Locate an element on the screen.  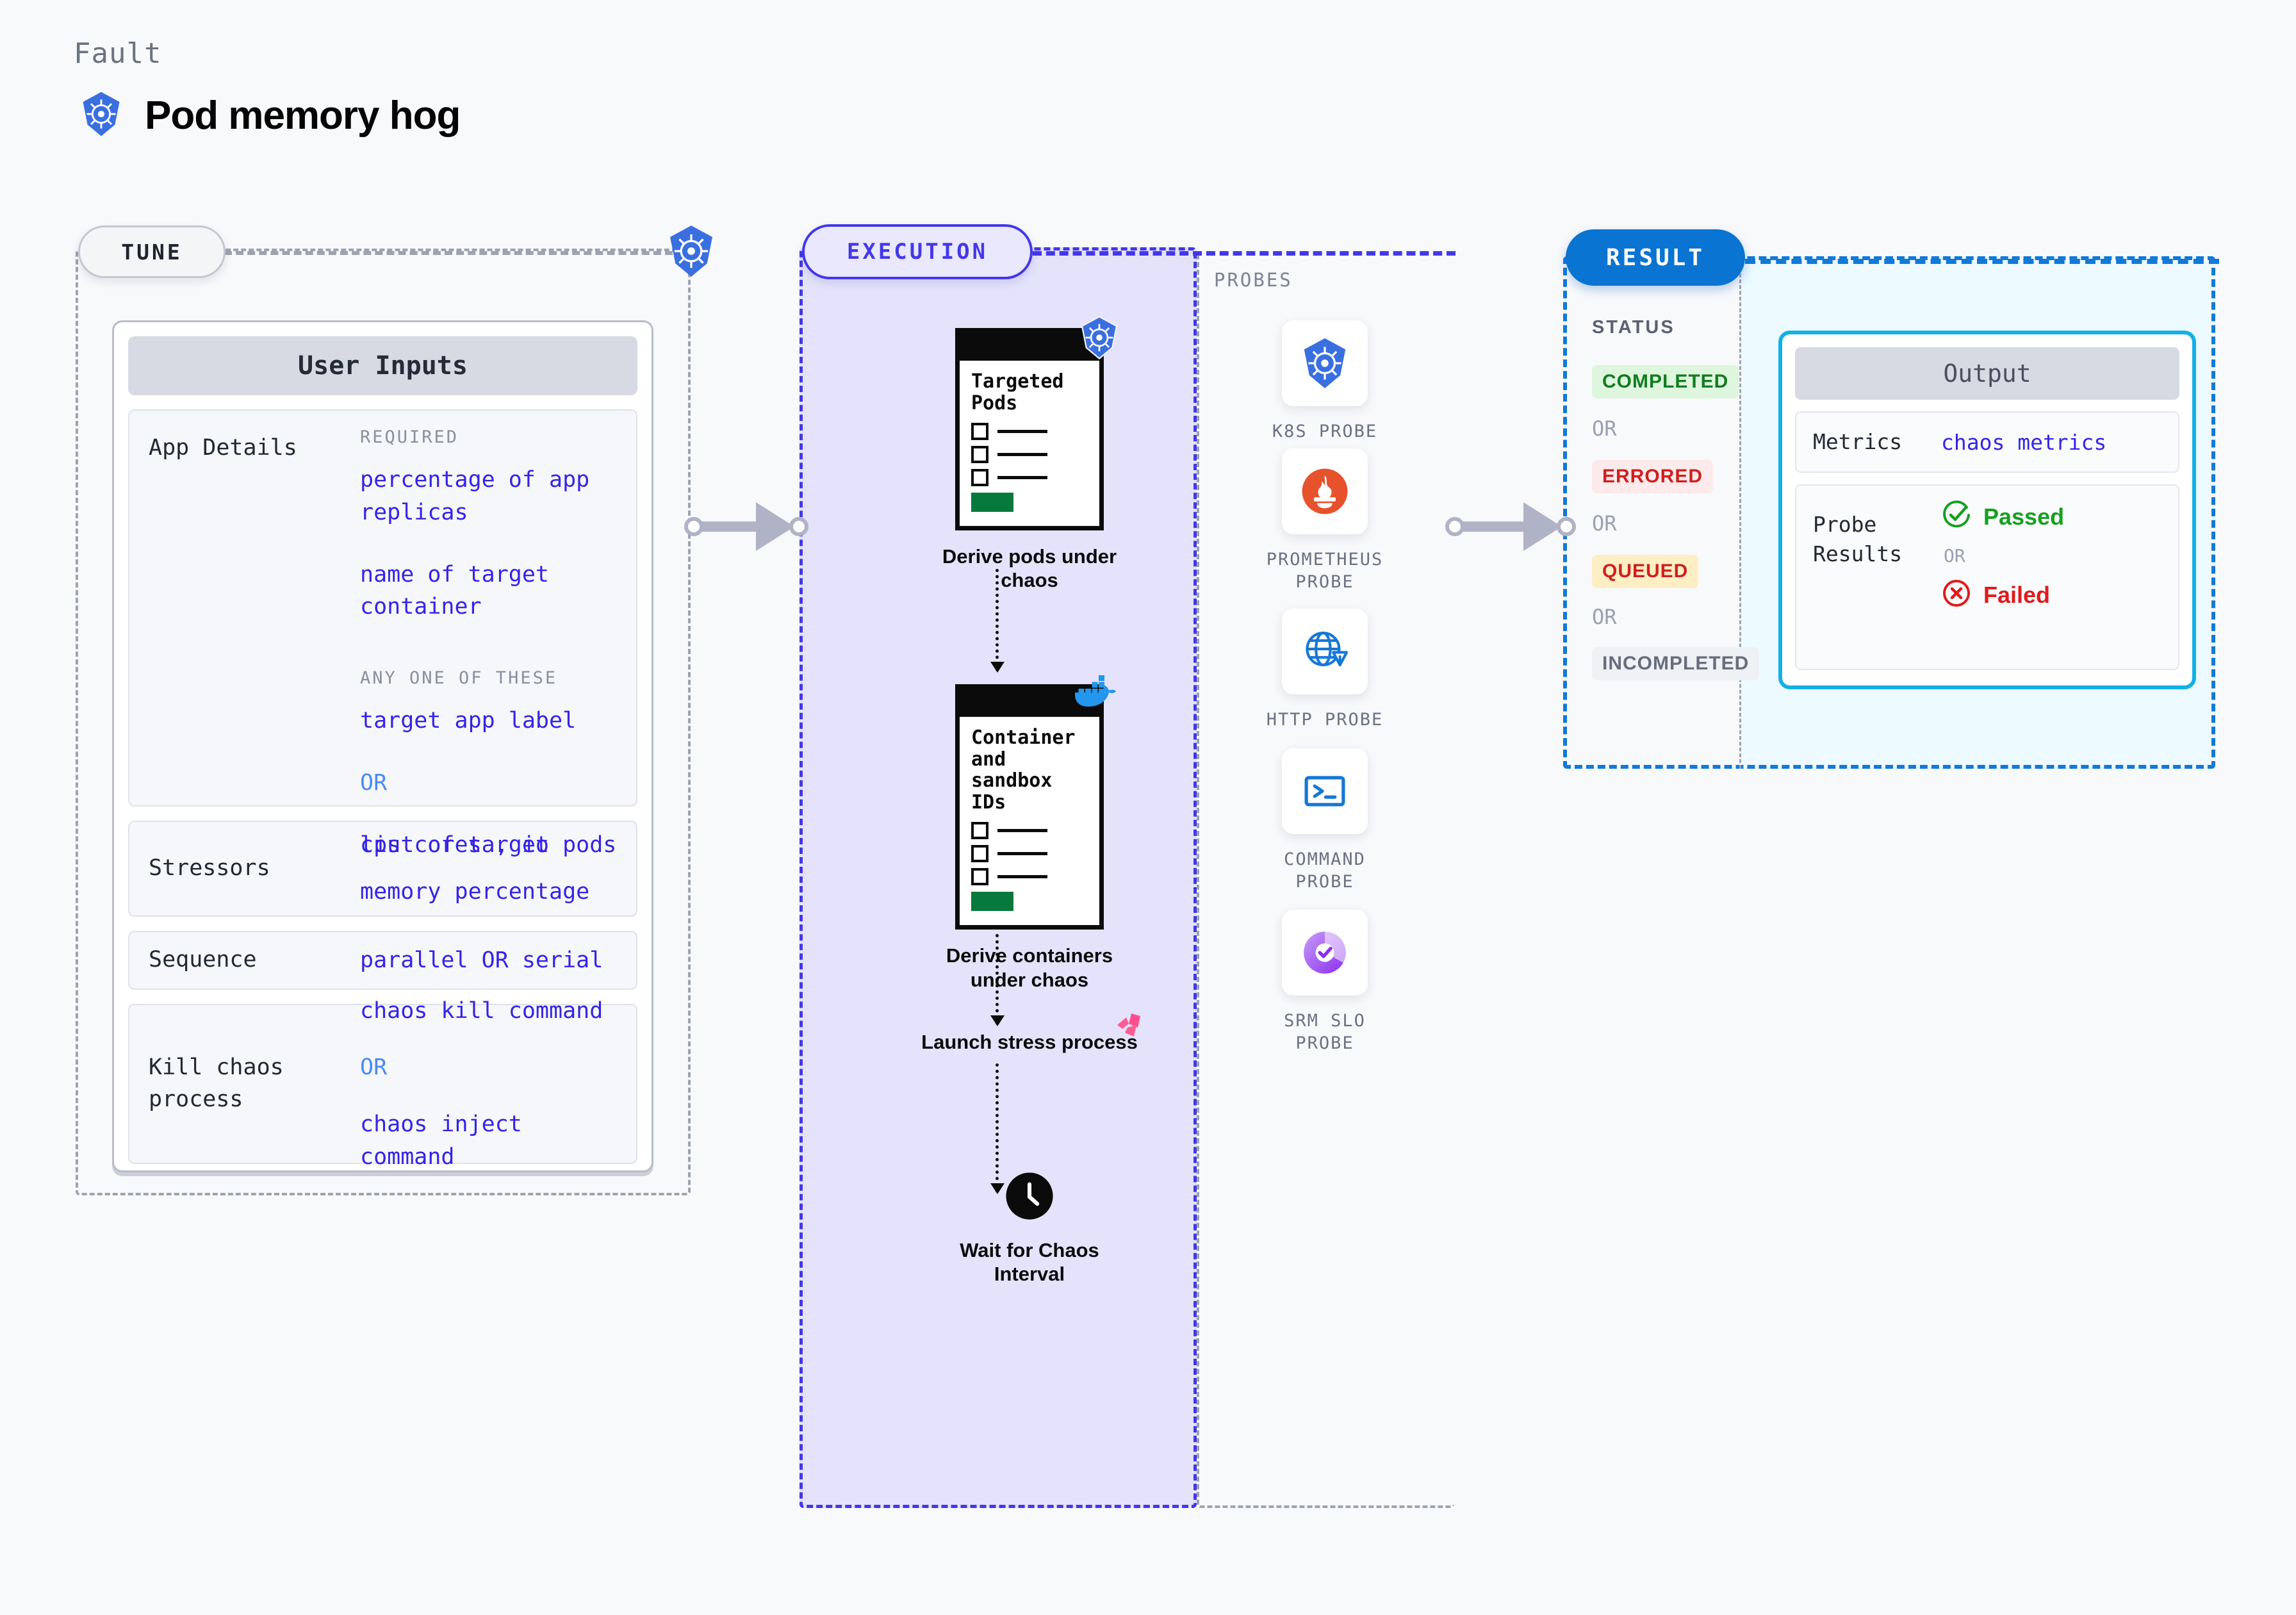
probe-label: HTTP PROBE is located at coordinates (1325, 720).